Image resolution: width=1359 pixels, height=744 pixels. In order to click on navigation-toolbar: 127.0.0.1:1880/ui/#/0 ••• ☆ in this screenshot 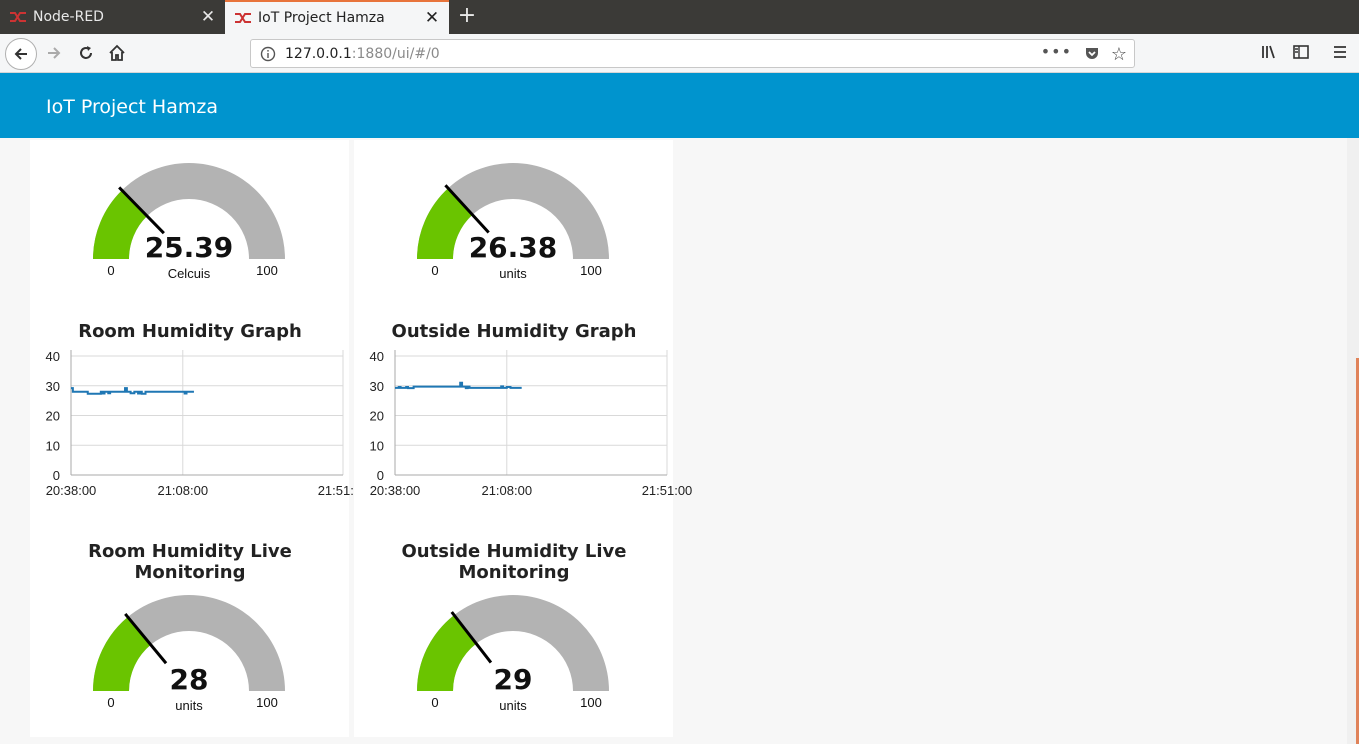, I will do `click(679, 53)`.